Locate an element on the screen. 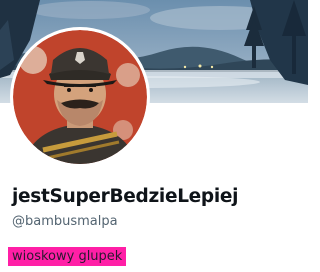 The width and height of the screenshot is (320, 272). profile-bio: wioskowy glupek is located at coordinates (67, 256).